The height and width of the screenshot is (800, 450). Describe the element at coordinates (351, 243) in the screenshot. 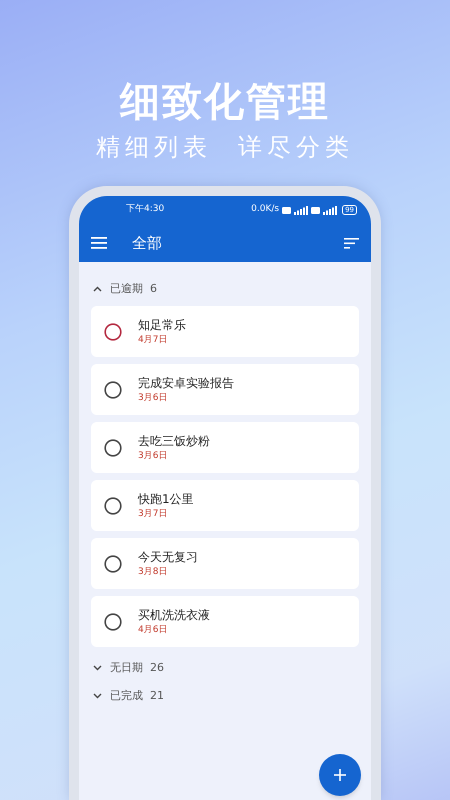

I see `sort-icon` at that location.